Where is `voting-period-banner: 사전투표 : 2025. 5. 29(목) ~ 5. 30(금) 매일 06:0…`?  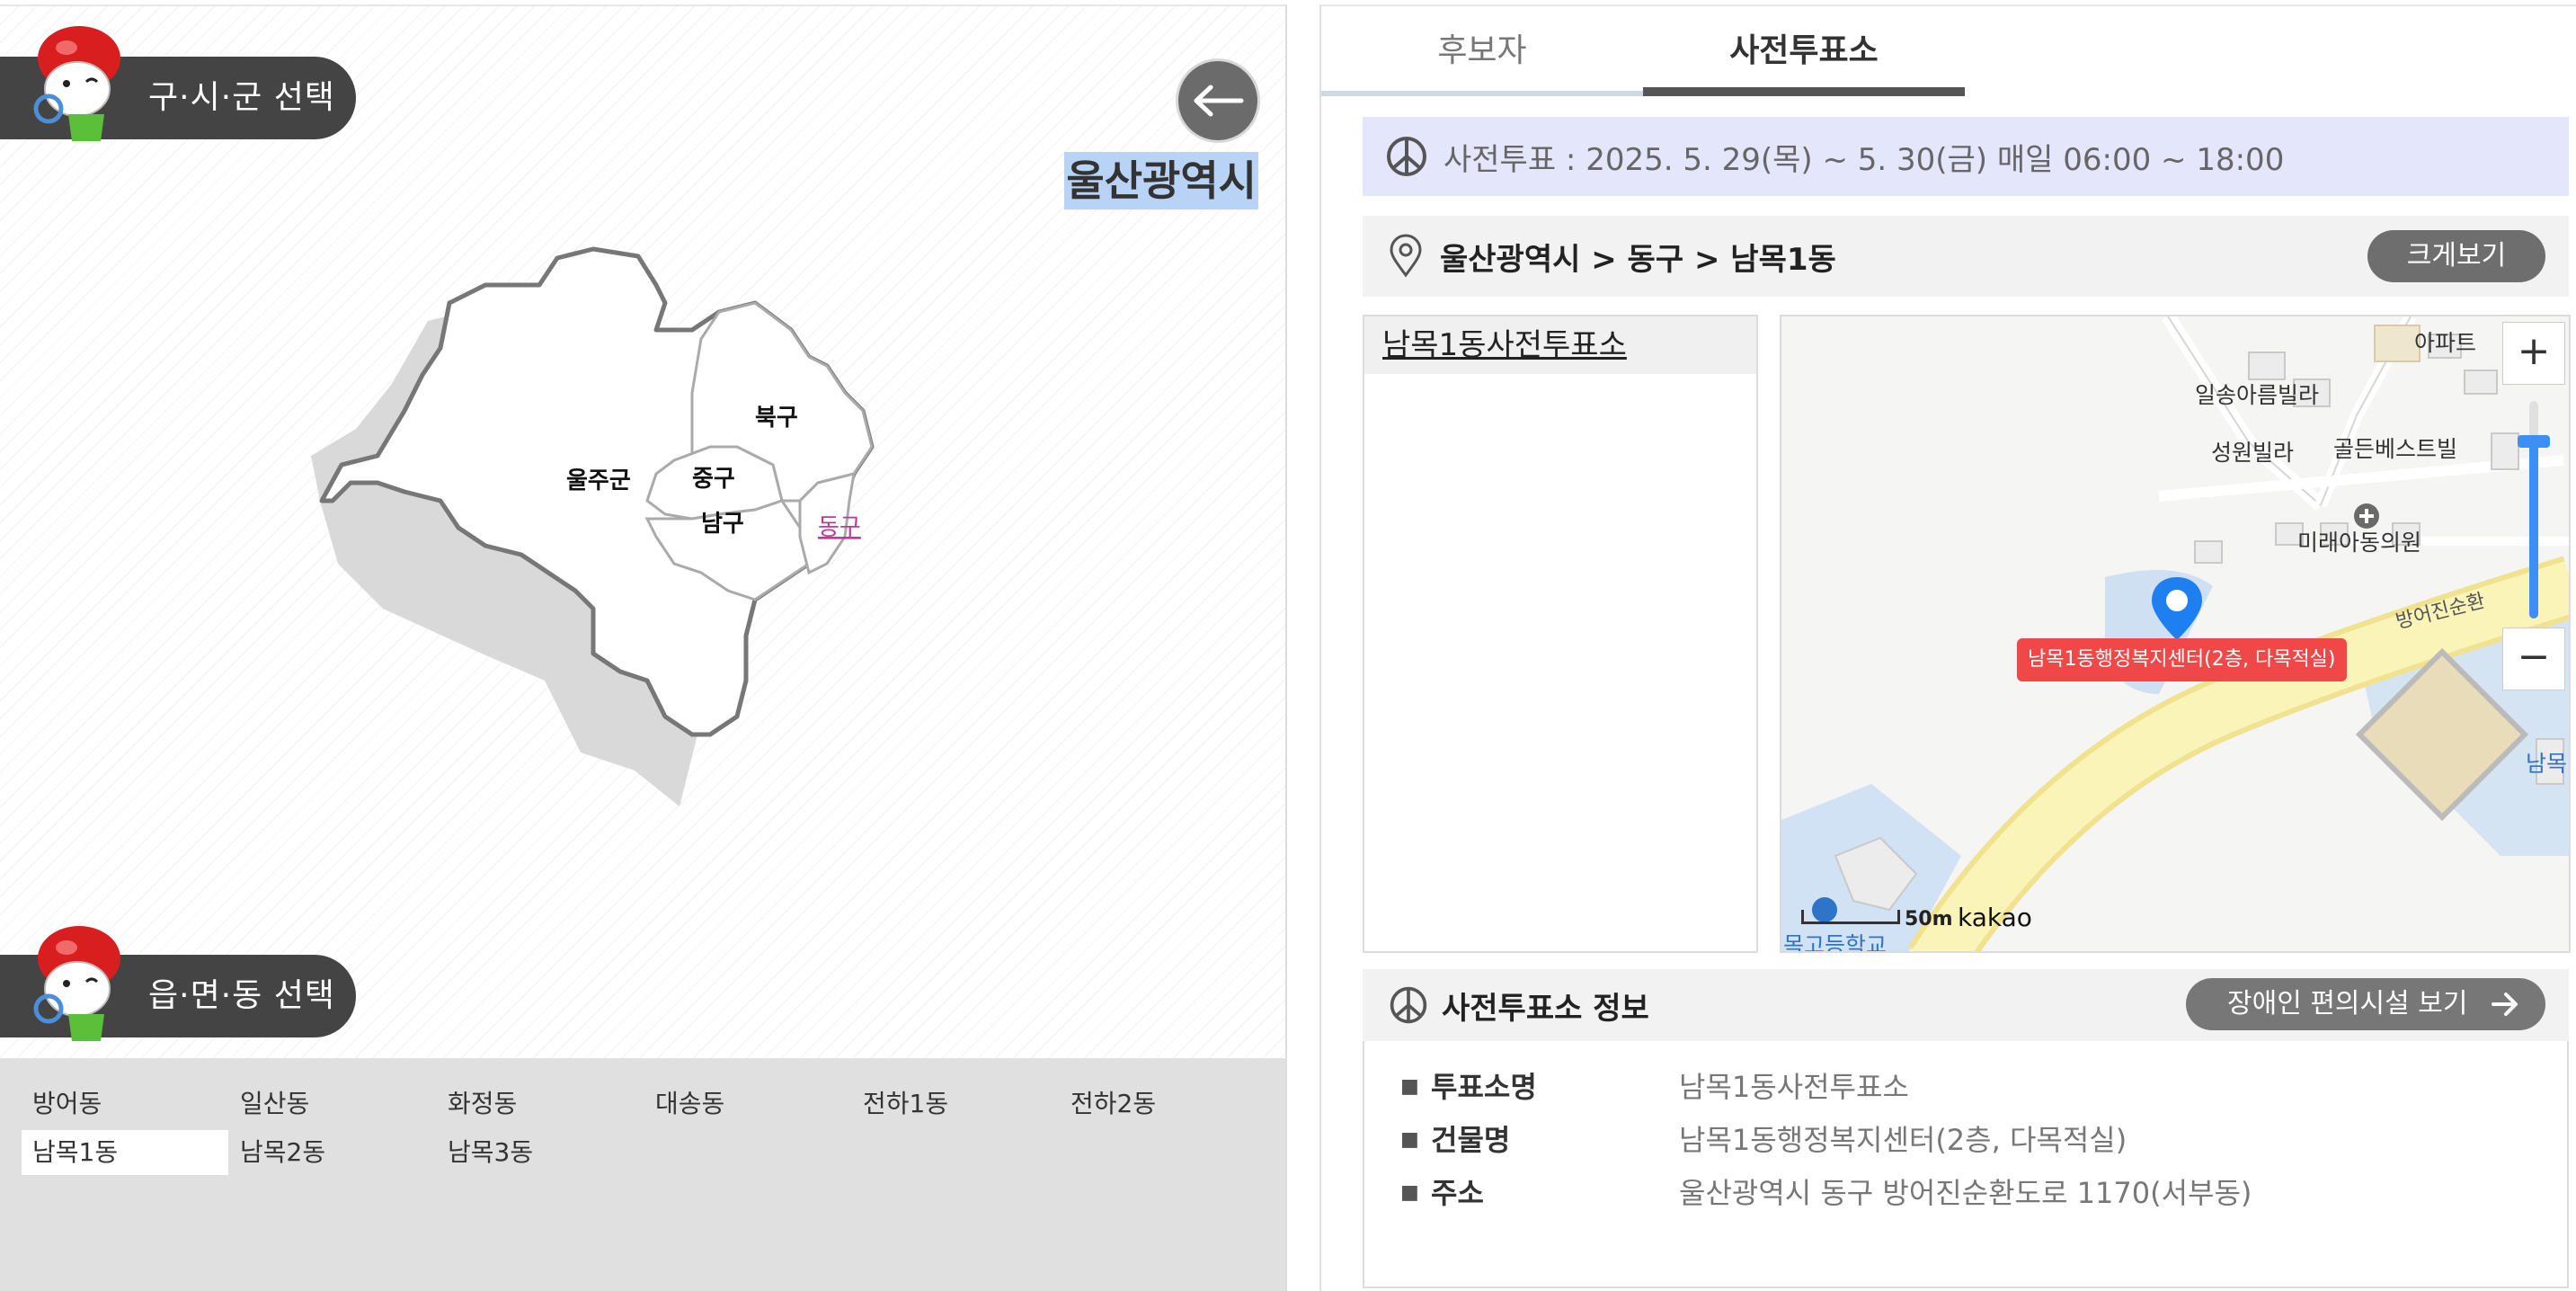
voting-period-banner: 사전투표 : 2025. 5. 29(목) ~ 5. 30(금) 매일 06:0… is located at coordinates (1966, 156).